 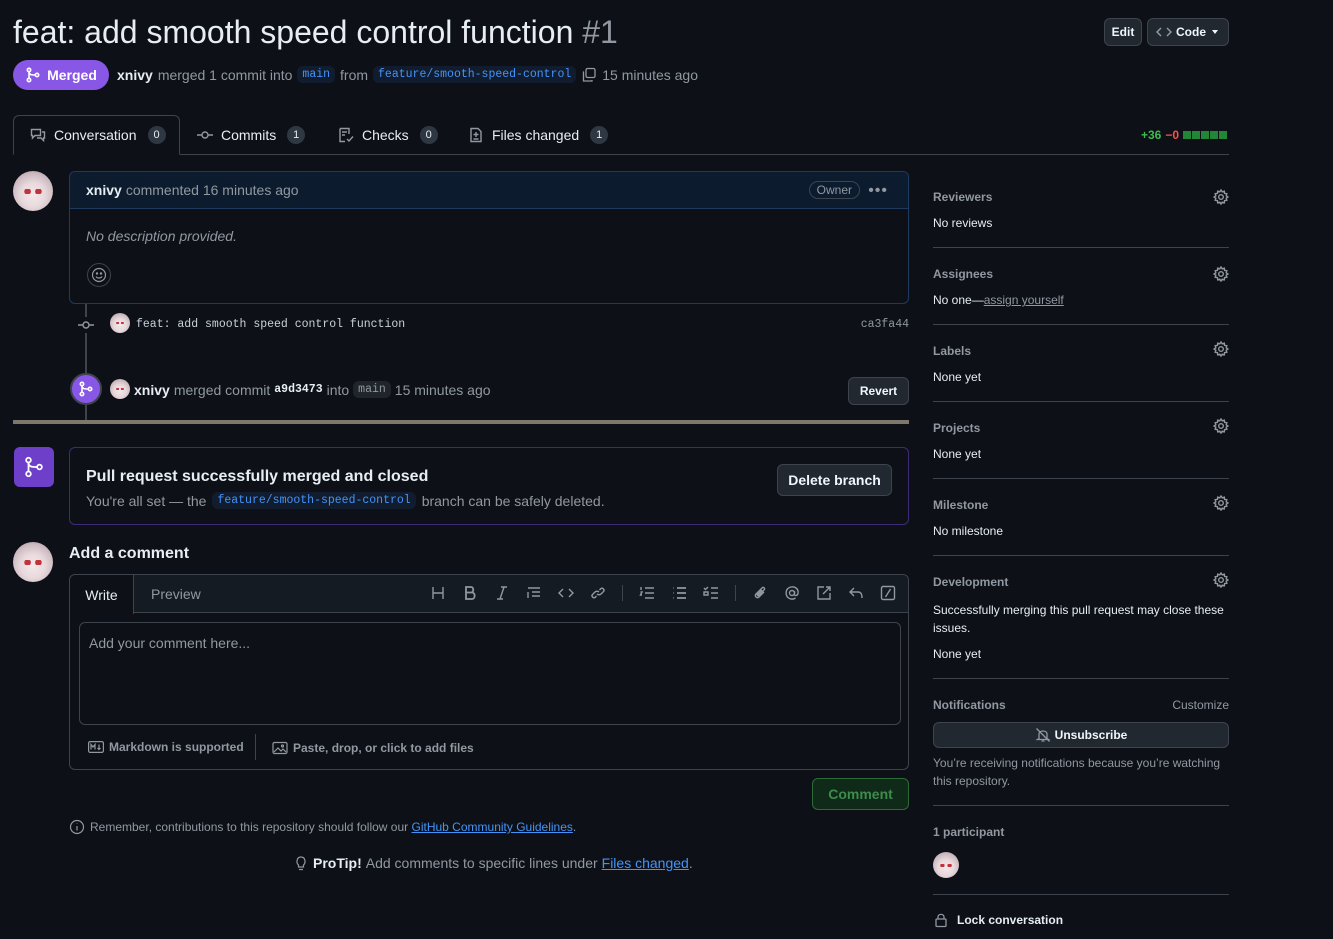 What do you see at coordinates (1024, 300) in the screenshot?
I see `assign-yourself-link: assign yourself` at bounding box center [1024, 300].